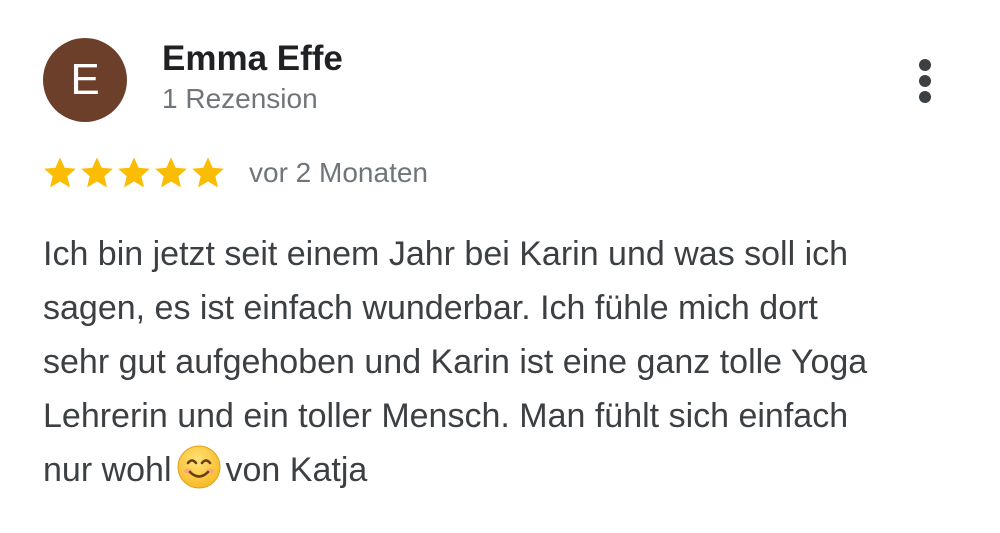 This screenshot has width=1000, height=533. I want to click on more-vert-icon, so click(925, 65).